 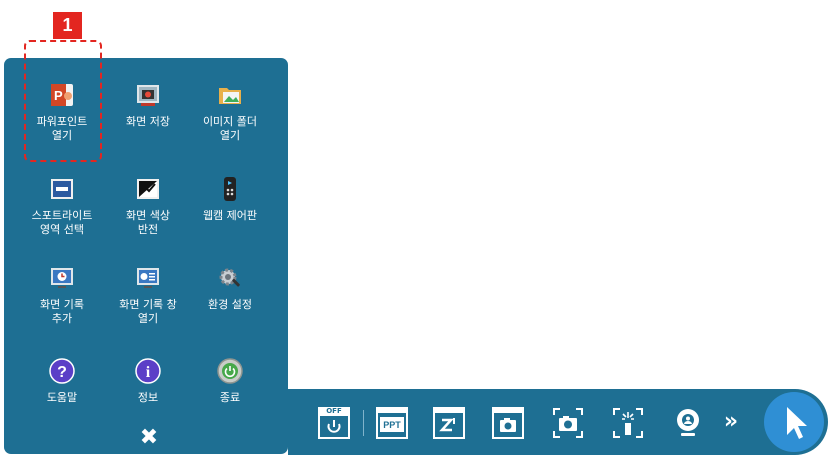 I want to click on add-screen-record-icon, so click(x=62, y=278).